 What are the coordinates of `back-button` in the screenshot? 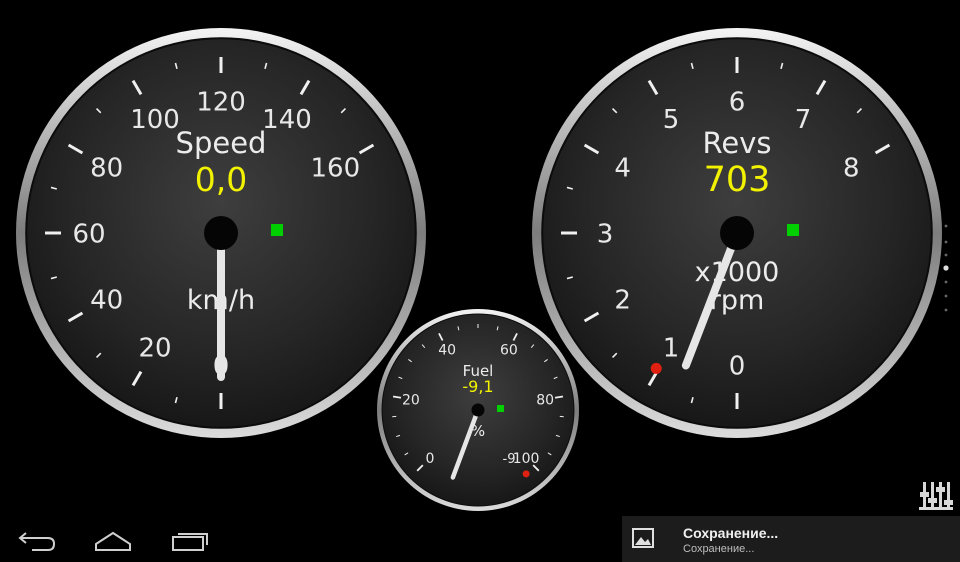 It's located at (39, 538).